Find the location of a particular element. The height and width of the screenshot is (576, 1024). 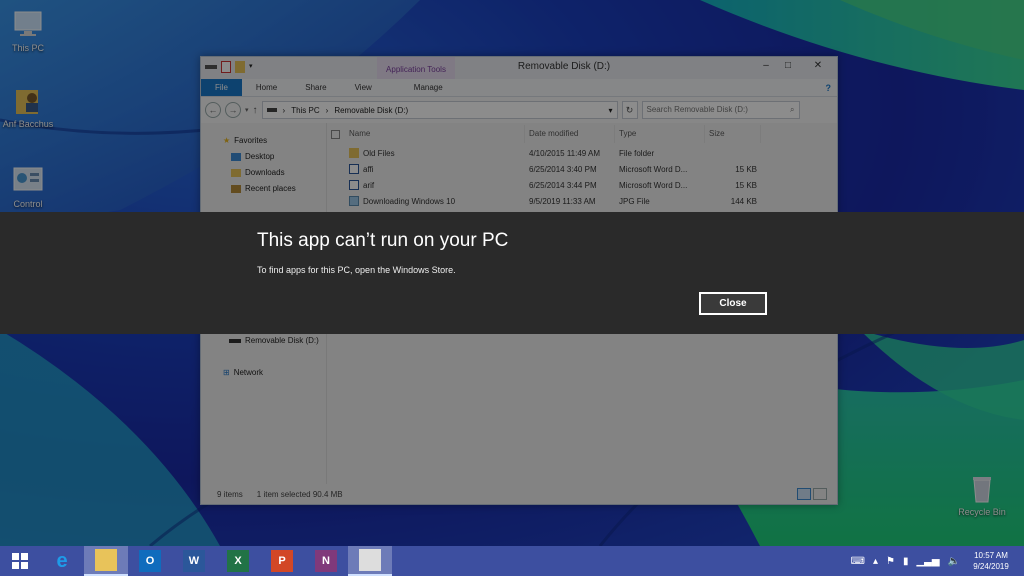

onenote-icon: N is located at coordinates (326, 561).